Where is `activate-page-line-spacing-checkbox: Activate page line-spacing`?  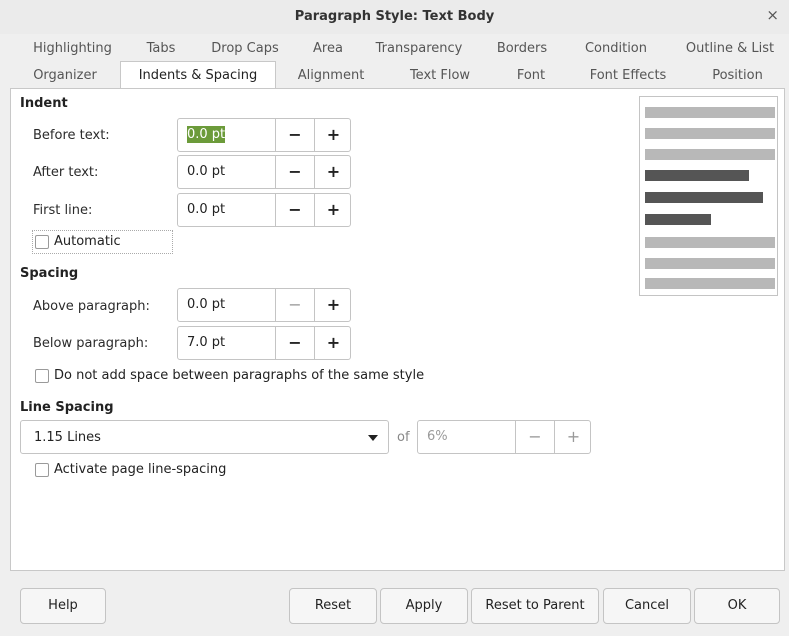
activate-page-line-spacing-checkbox: Activate page line-spacing is located at coordinates (130, 469).